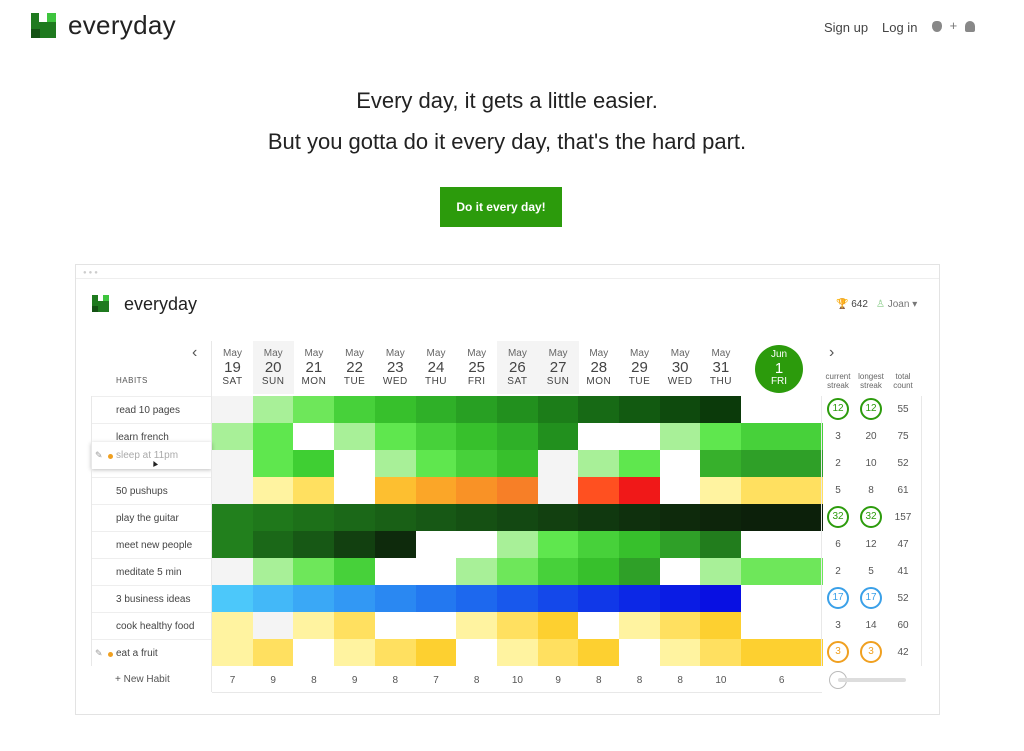 This screenshot has height=751, width=1024. Describe the element at coordinates (151, 544) in the screenshot. I see `habit-label: meet new people` at that location.